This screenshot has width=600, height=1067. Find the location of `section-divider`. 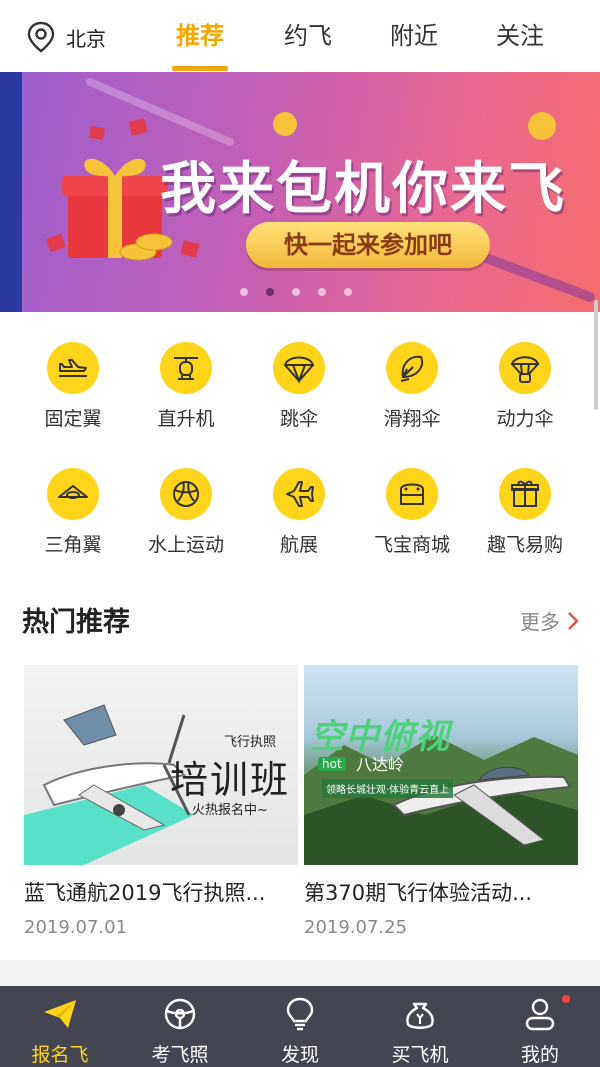

section-divider is located at coordinates (300, 973).